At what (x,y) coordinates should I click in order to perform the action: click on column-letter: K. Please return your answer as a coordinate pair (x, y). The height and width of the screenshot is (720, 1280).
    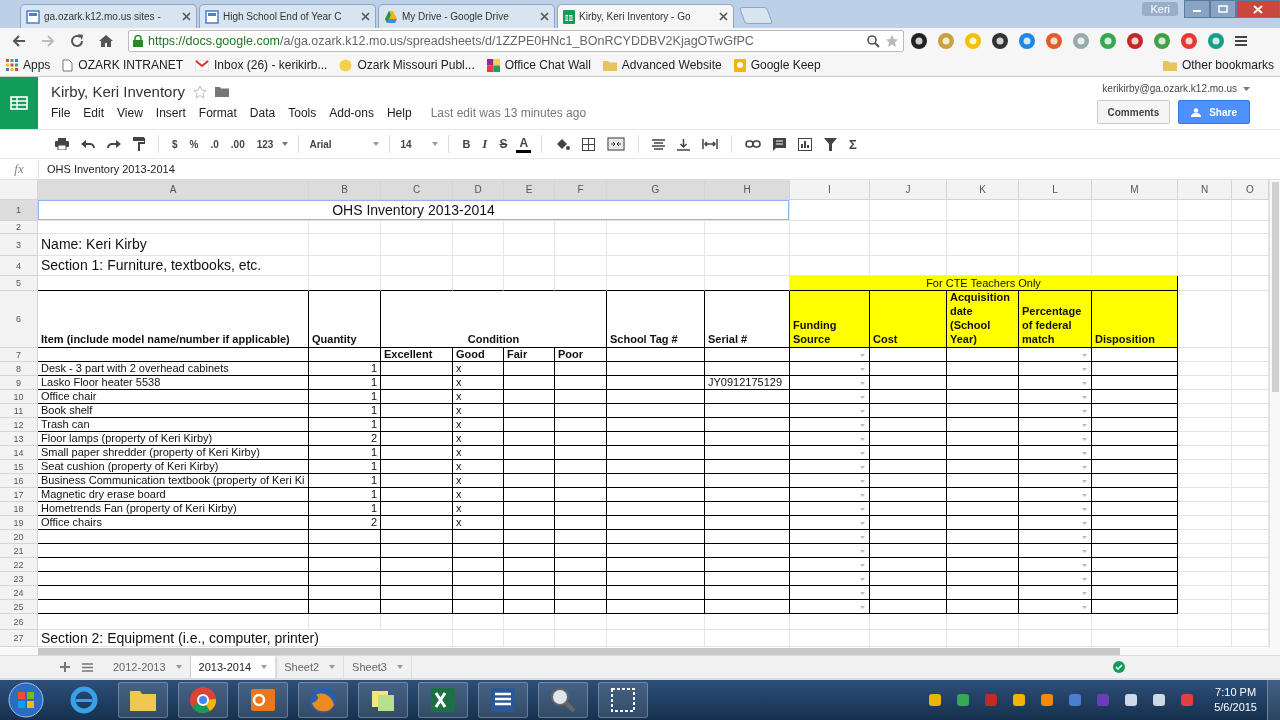
    Looking at the image, I should click on (983, 190).